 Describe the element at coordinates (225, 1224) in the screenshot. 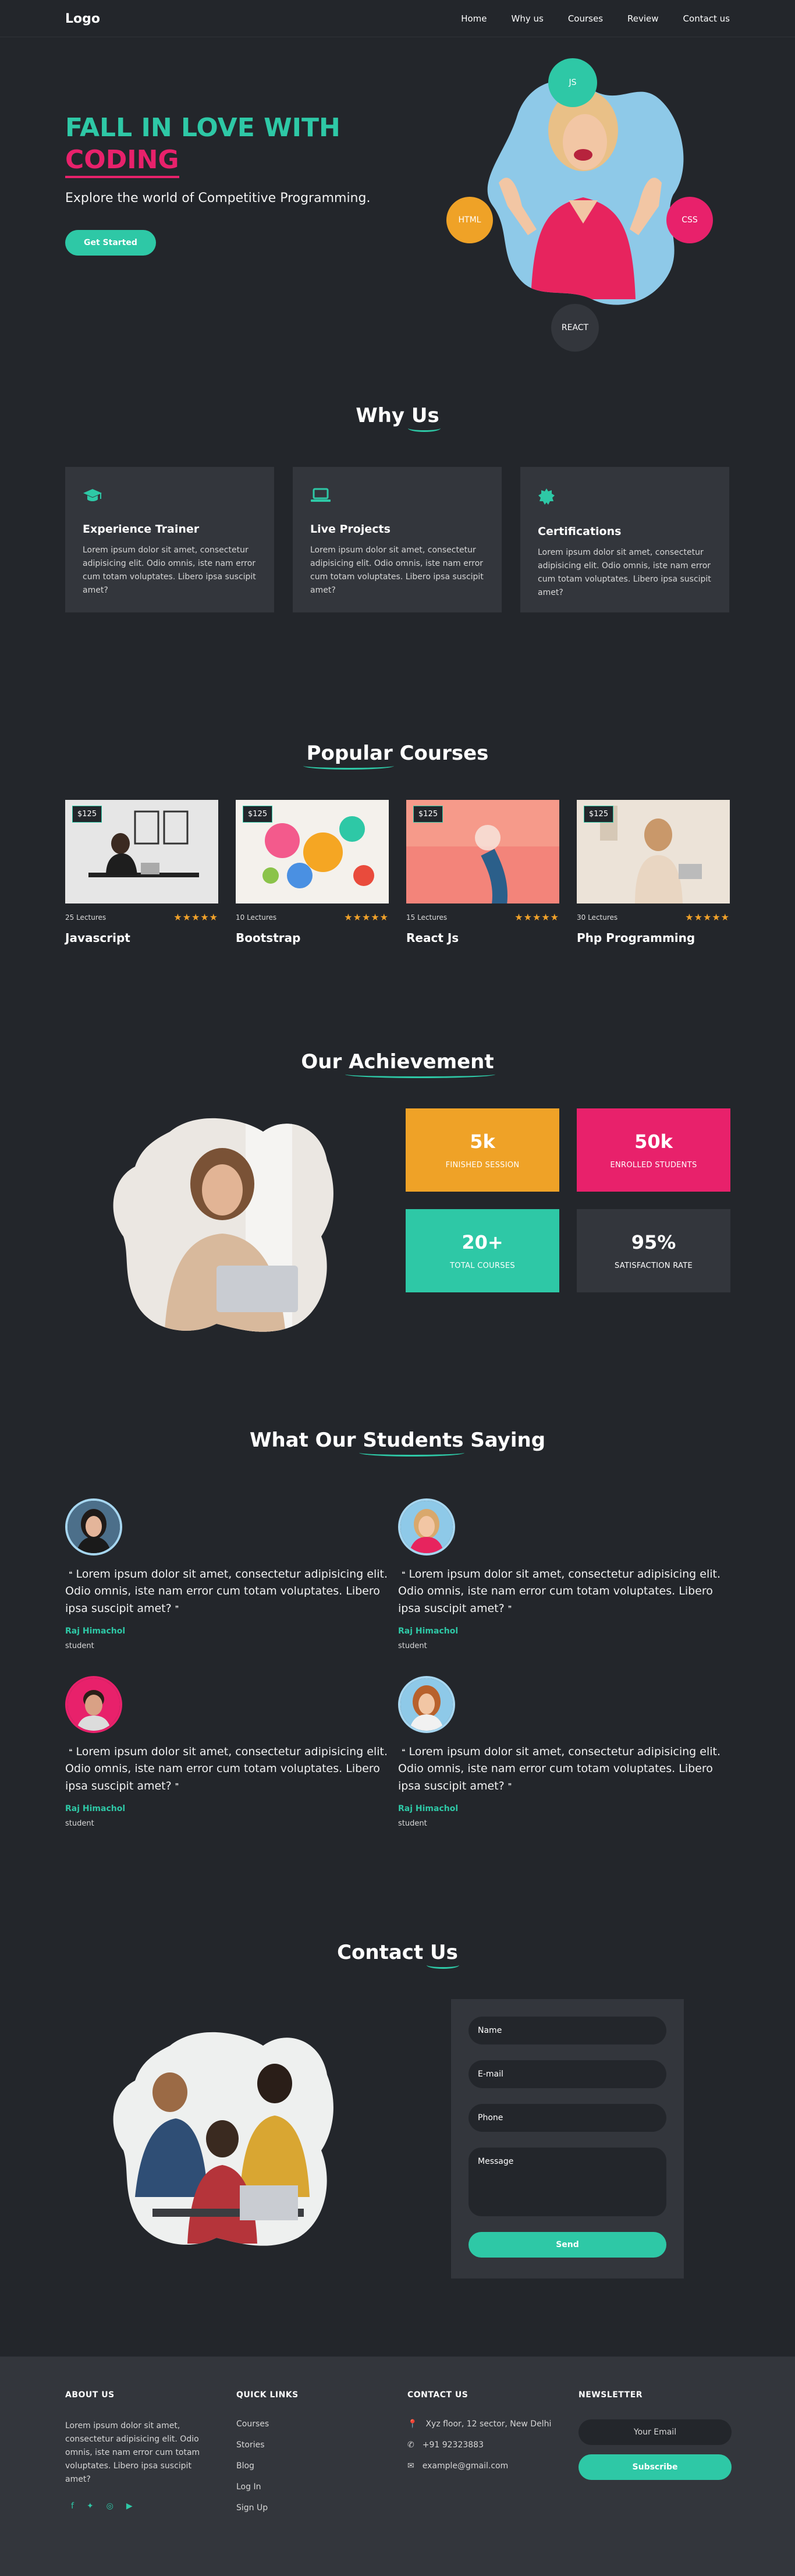

I see `achievement-image` at that location.